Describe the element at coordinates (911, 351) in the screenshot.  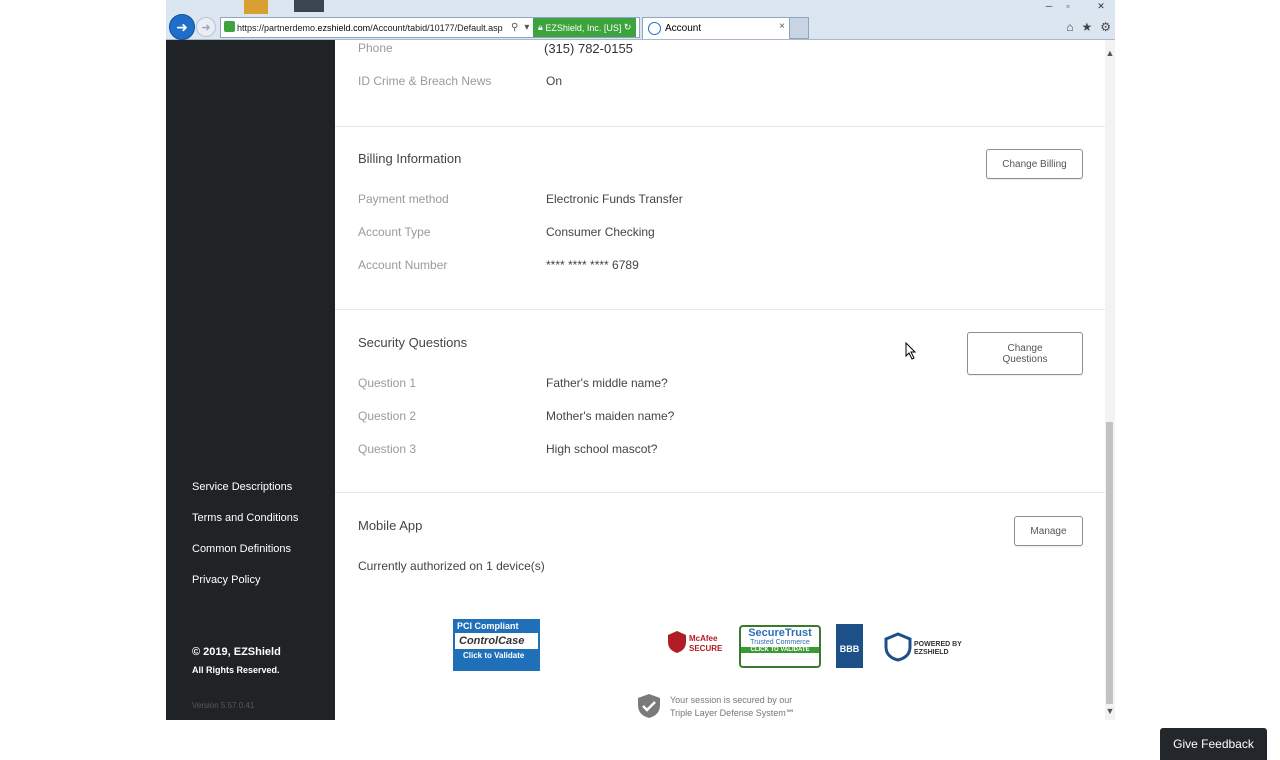
I see `mouse-cursor-icon` at that location.